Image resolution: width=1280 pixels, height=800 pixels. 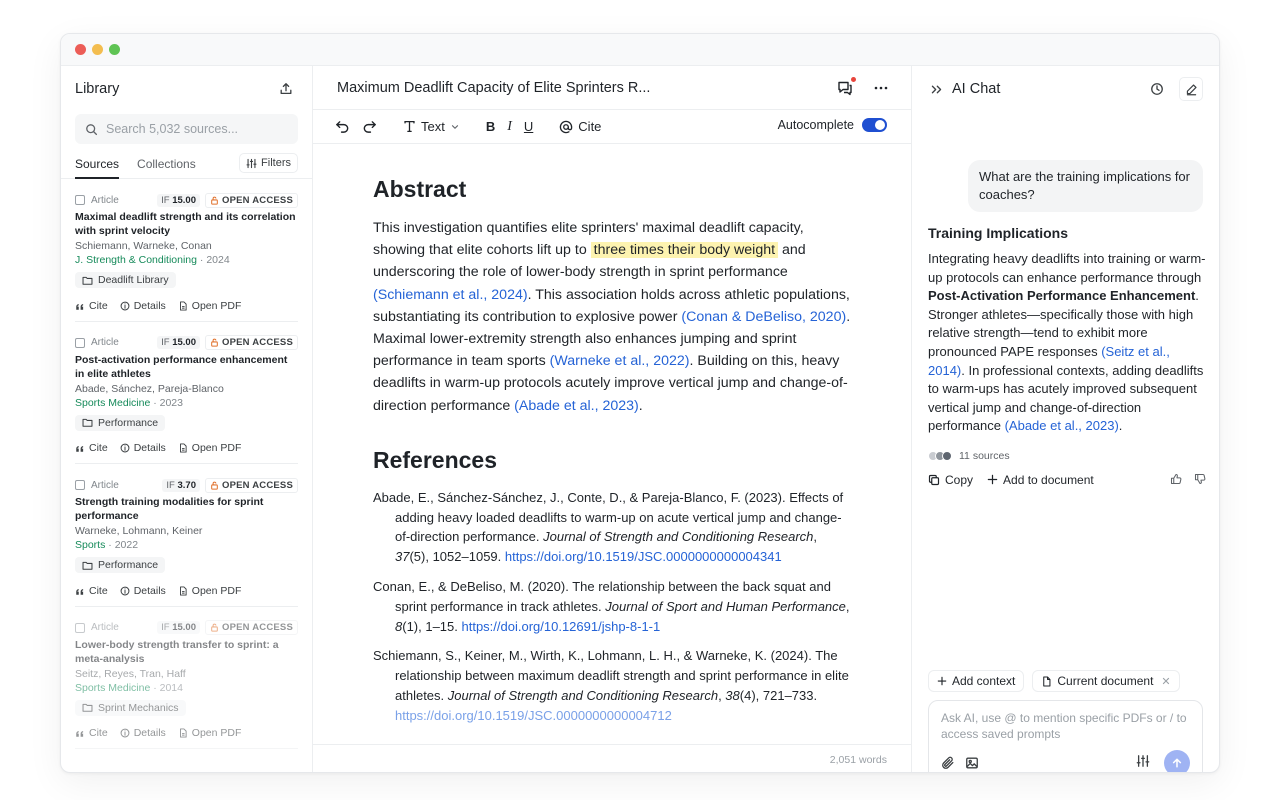 I want to click on citation-link: (Warneke et al., 2022), so click(x=620, y=361).